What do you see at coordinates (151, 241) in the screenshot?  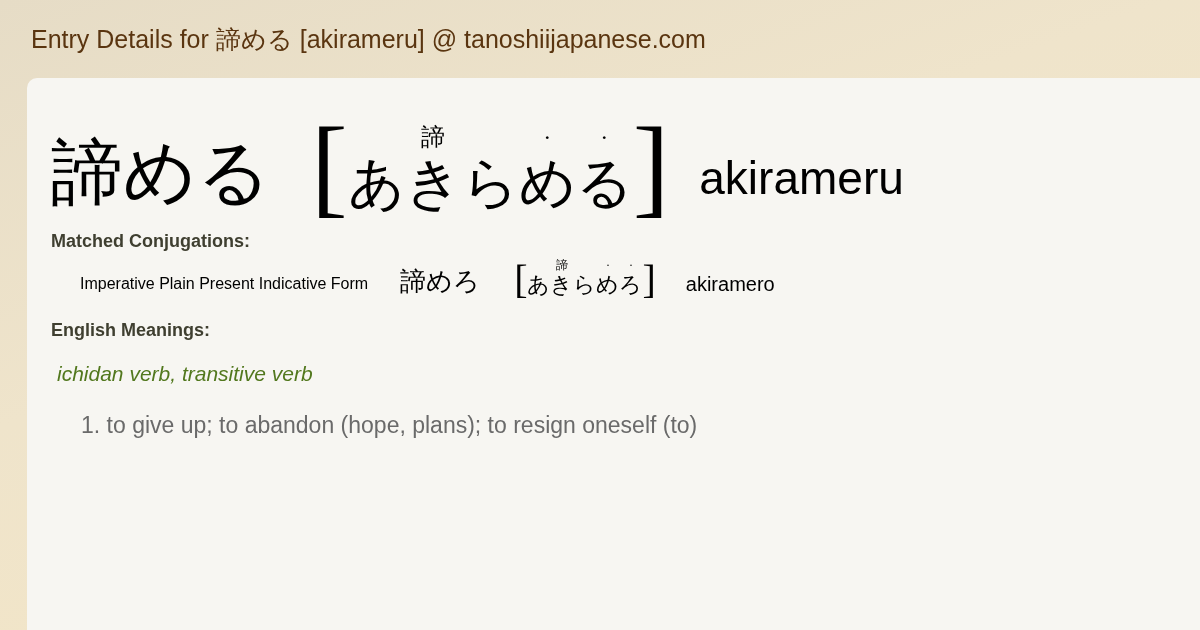 I see `section-heading: Matched Conjugations:` at bounding box center [151, 241].